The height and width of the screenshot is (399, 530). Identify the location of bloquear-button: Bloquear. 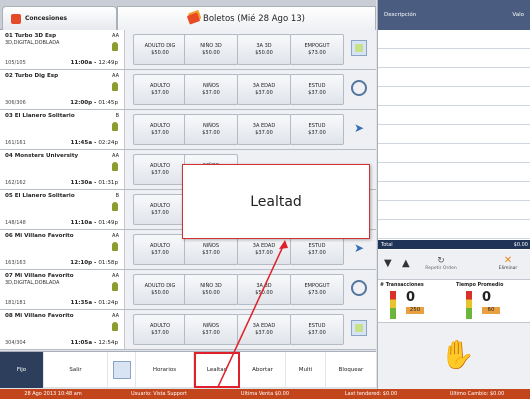
(351, 370).